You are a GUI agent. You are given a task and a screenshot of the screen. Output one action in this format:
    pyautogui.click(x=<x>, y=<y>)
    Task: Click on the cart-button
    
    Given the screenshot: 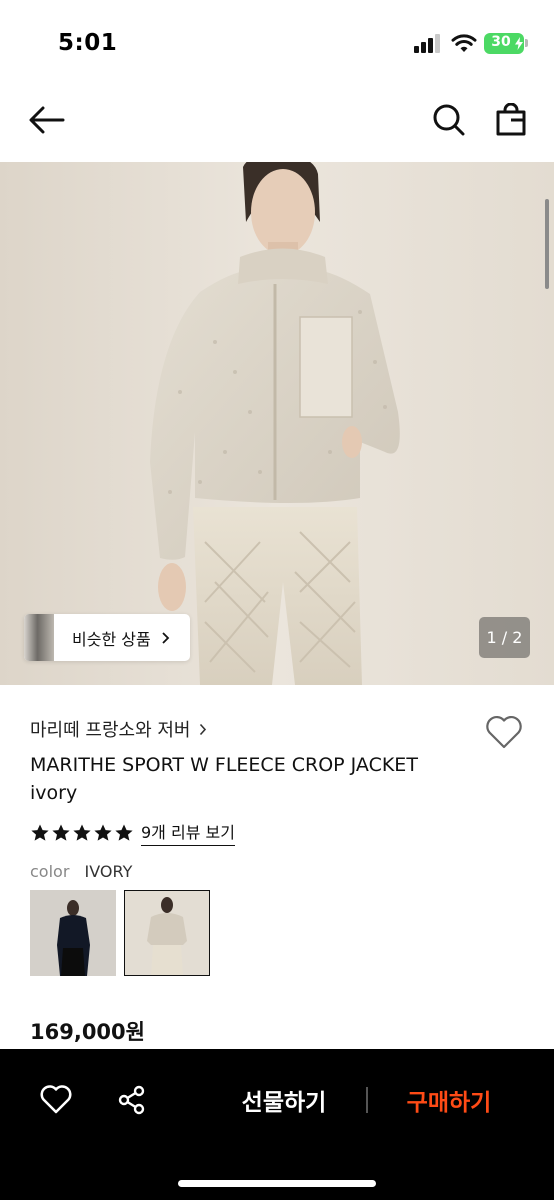 What is the action you would take?
    pyautogui.click(x=511, y=120)
    